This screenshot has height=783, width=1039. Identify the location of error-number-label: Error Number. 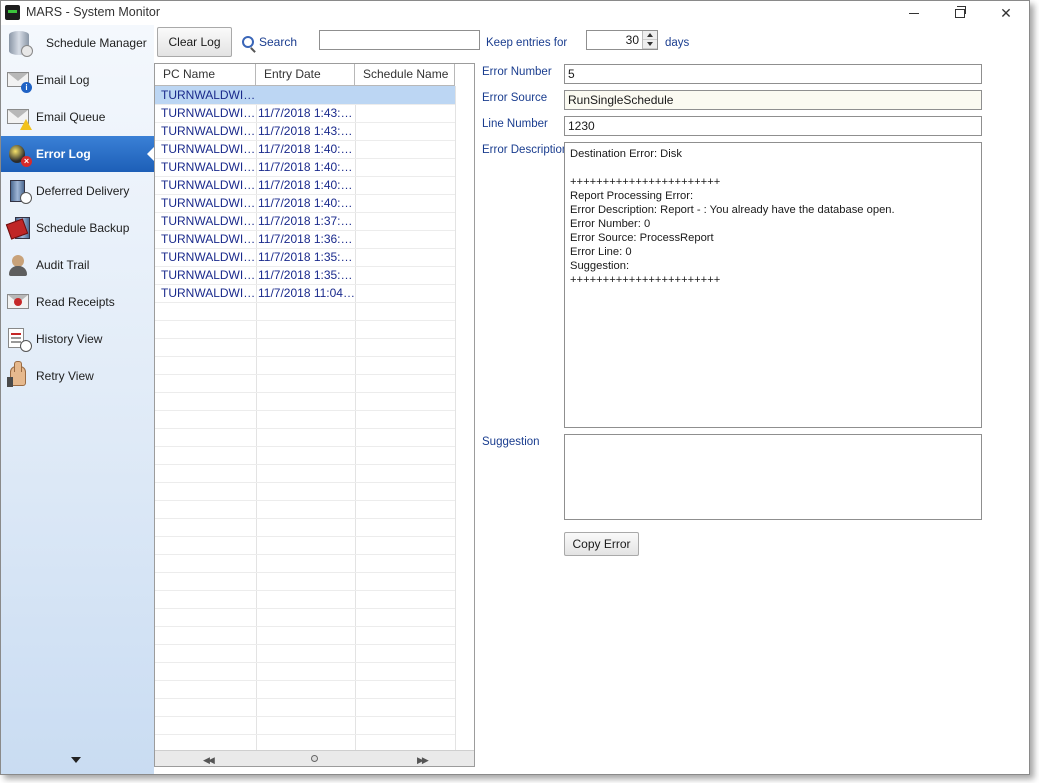
(517, 72).